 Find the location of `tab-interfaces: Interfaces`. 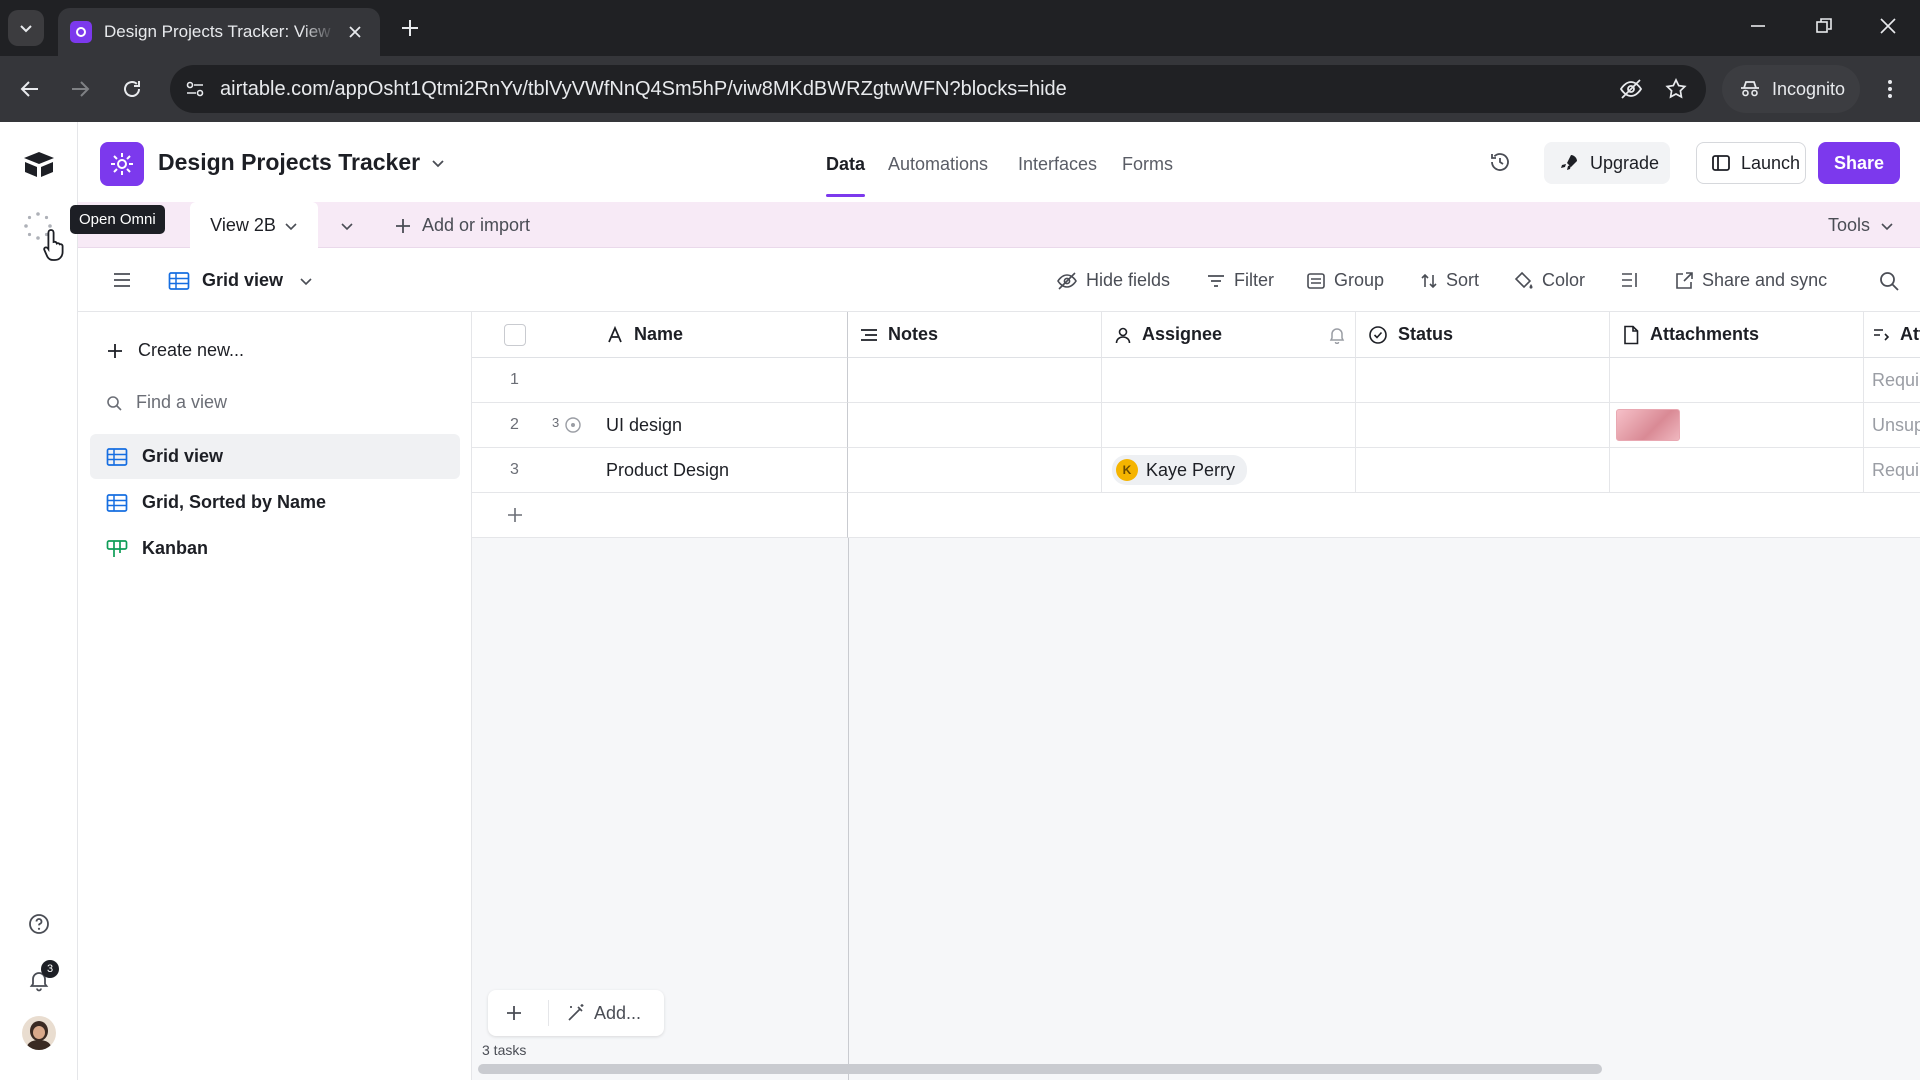

tab-interfaces: Interfaces is located at coordinates (1057, 164).